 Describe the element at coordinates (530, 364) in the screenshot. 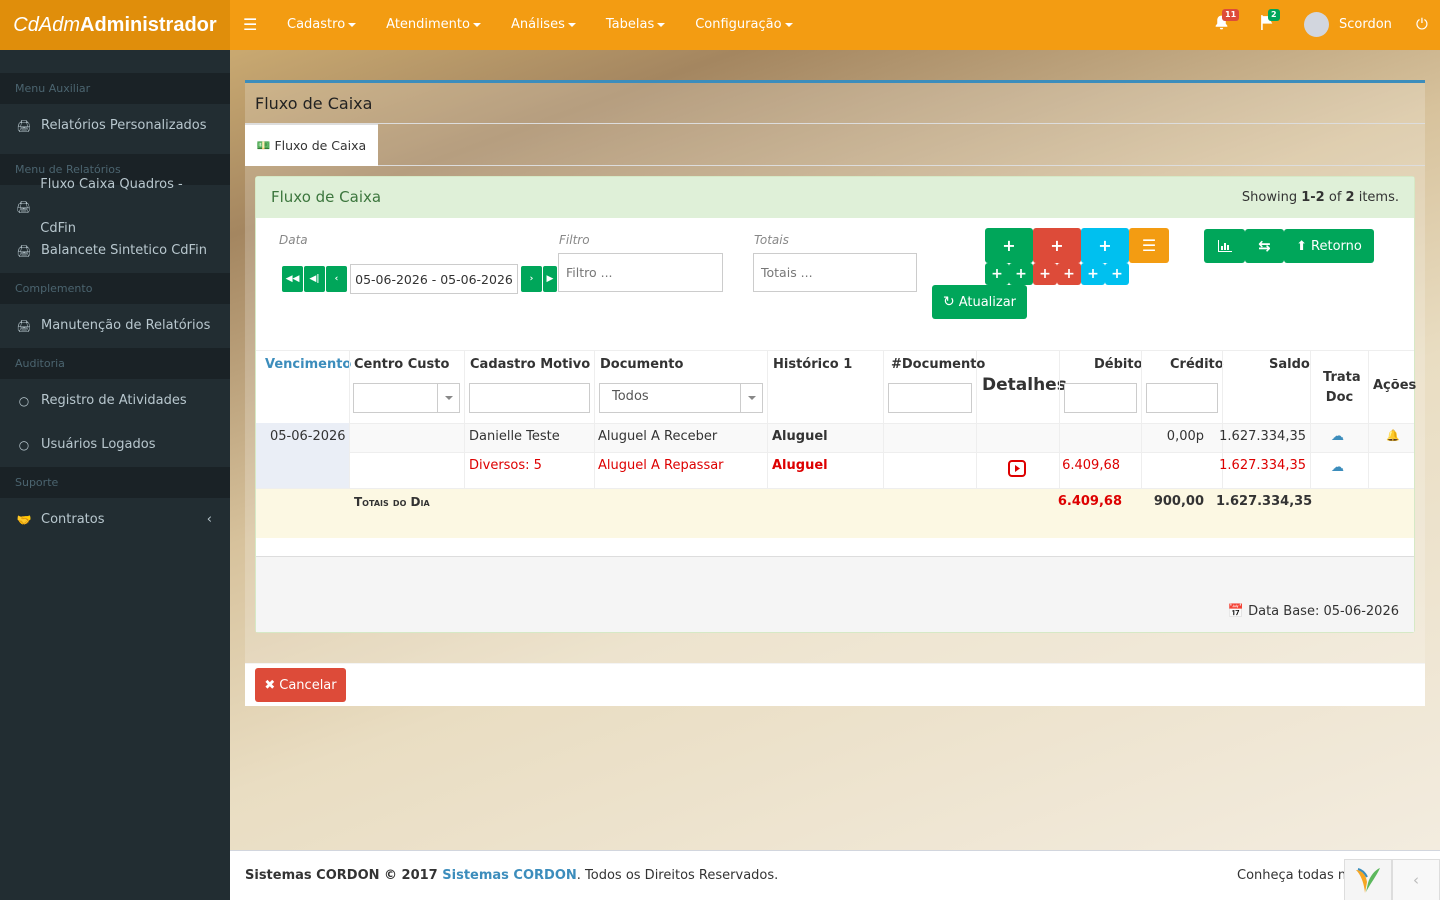

I see `th-cadastro-motivo: Cadastro Motivo` at that location.